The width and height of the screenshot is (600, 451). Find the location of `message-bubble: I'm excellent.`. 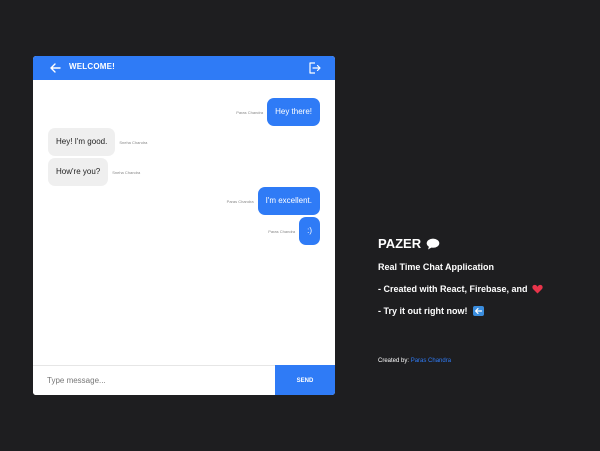

message-bubble: I'm excellent. is located at coordinates (288, 201).